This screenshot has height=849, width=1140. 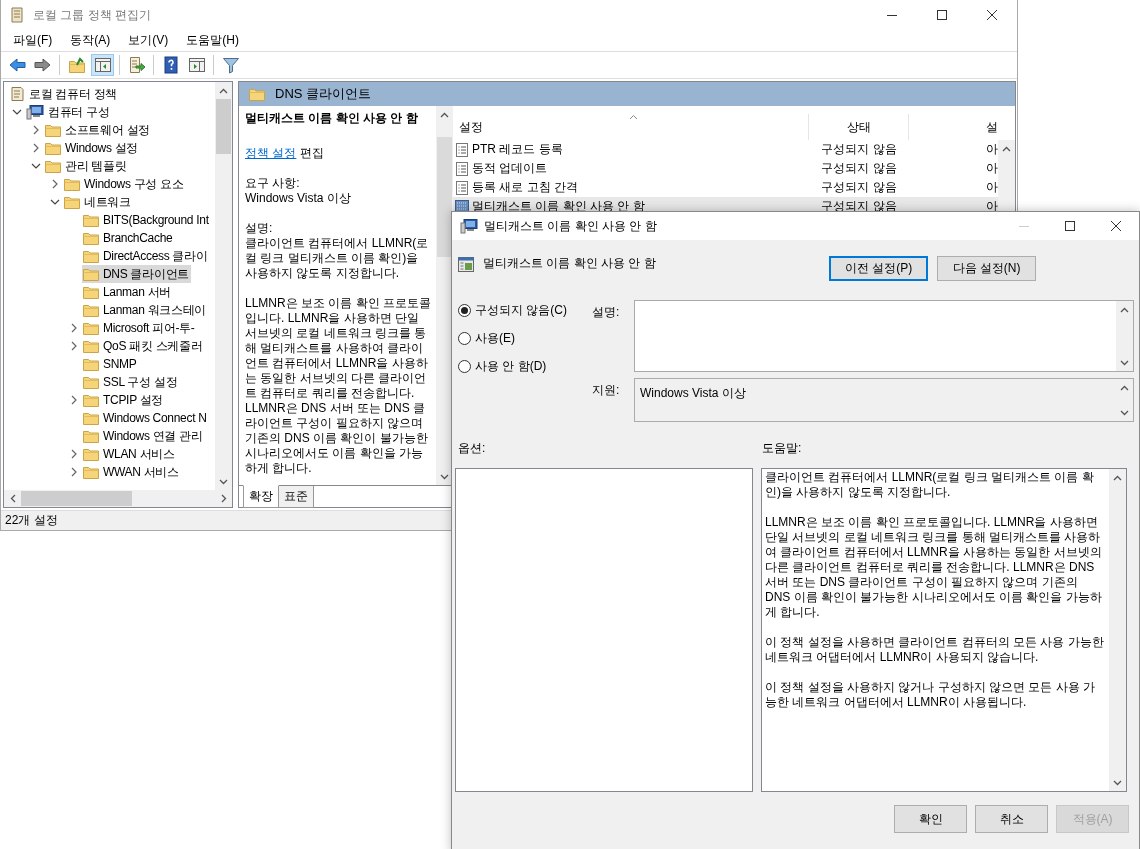 I want to click on tree-item: QoS 패킷 스케줄러, so click(x=143, y=346).